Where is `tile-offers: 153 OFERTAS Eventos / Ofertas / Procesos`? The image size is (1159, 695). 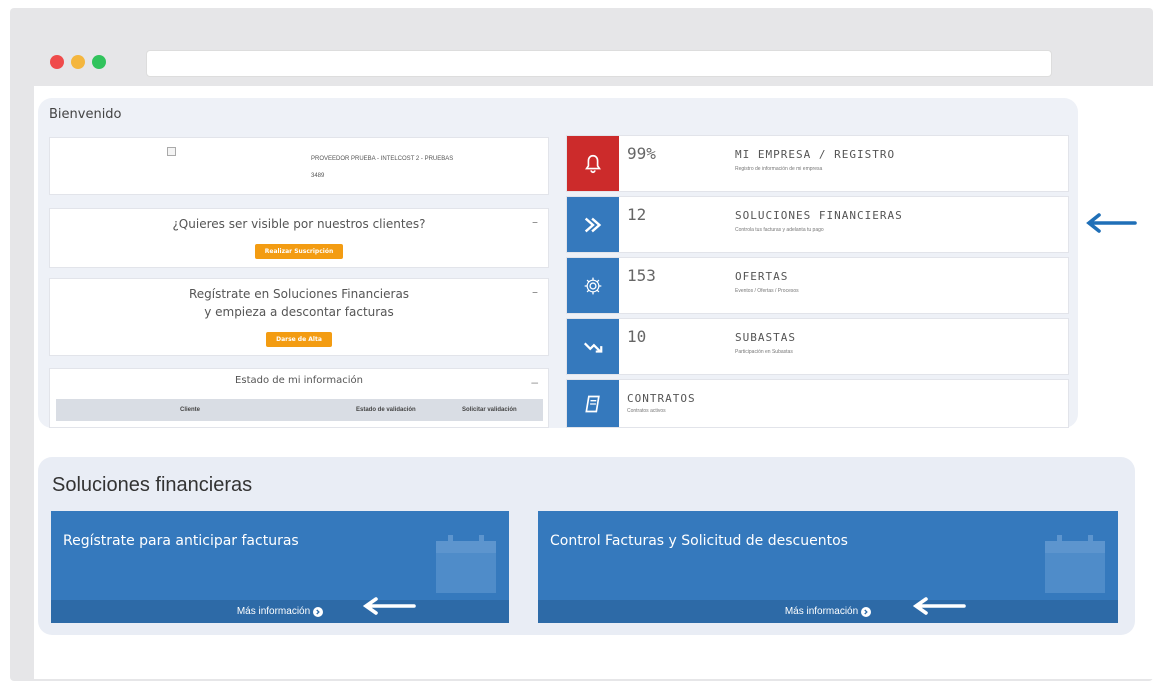
tile-offers: 153 OFERTAS Eventos / Ofertas / Procesos is located at coordinates (817, 285).